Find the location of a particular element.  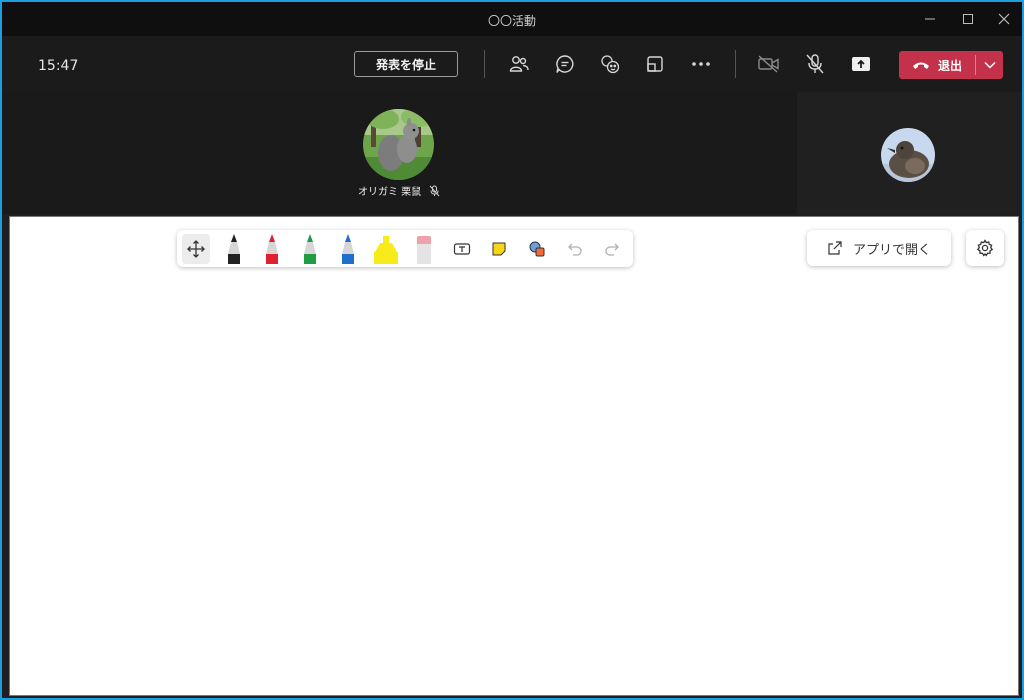

highlighter-tool is located at coordinates (386, 249).